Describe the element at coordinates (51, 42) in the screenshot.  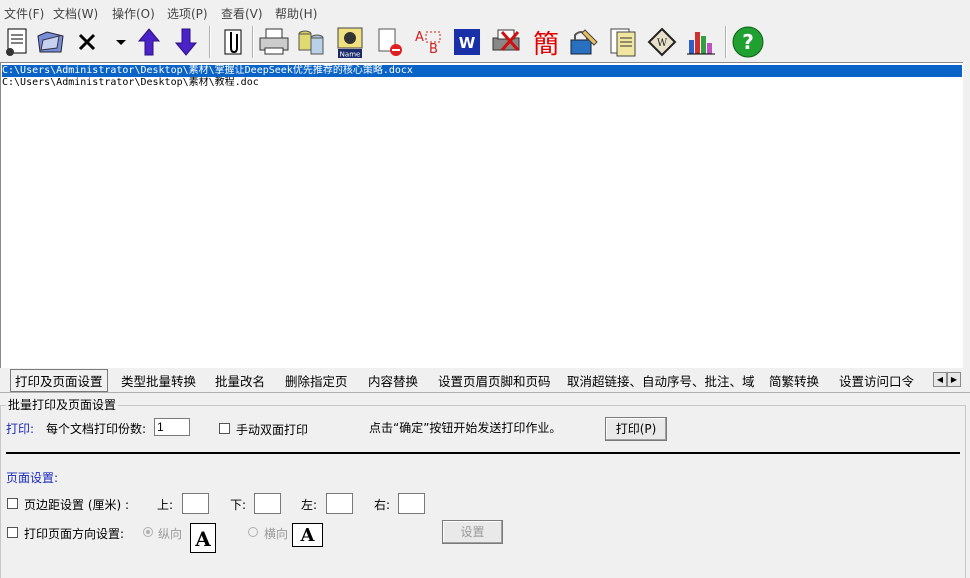
I see `open-folder-icon` at that location.